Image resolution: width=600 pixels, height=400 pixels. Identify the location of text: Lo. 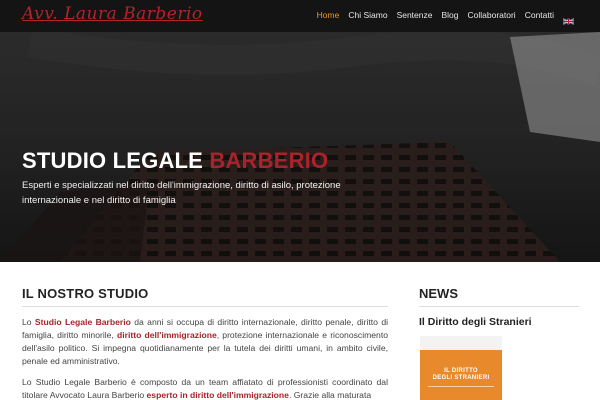
(28, 322).